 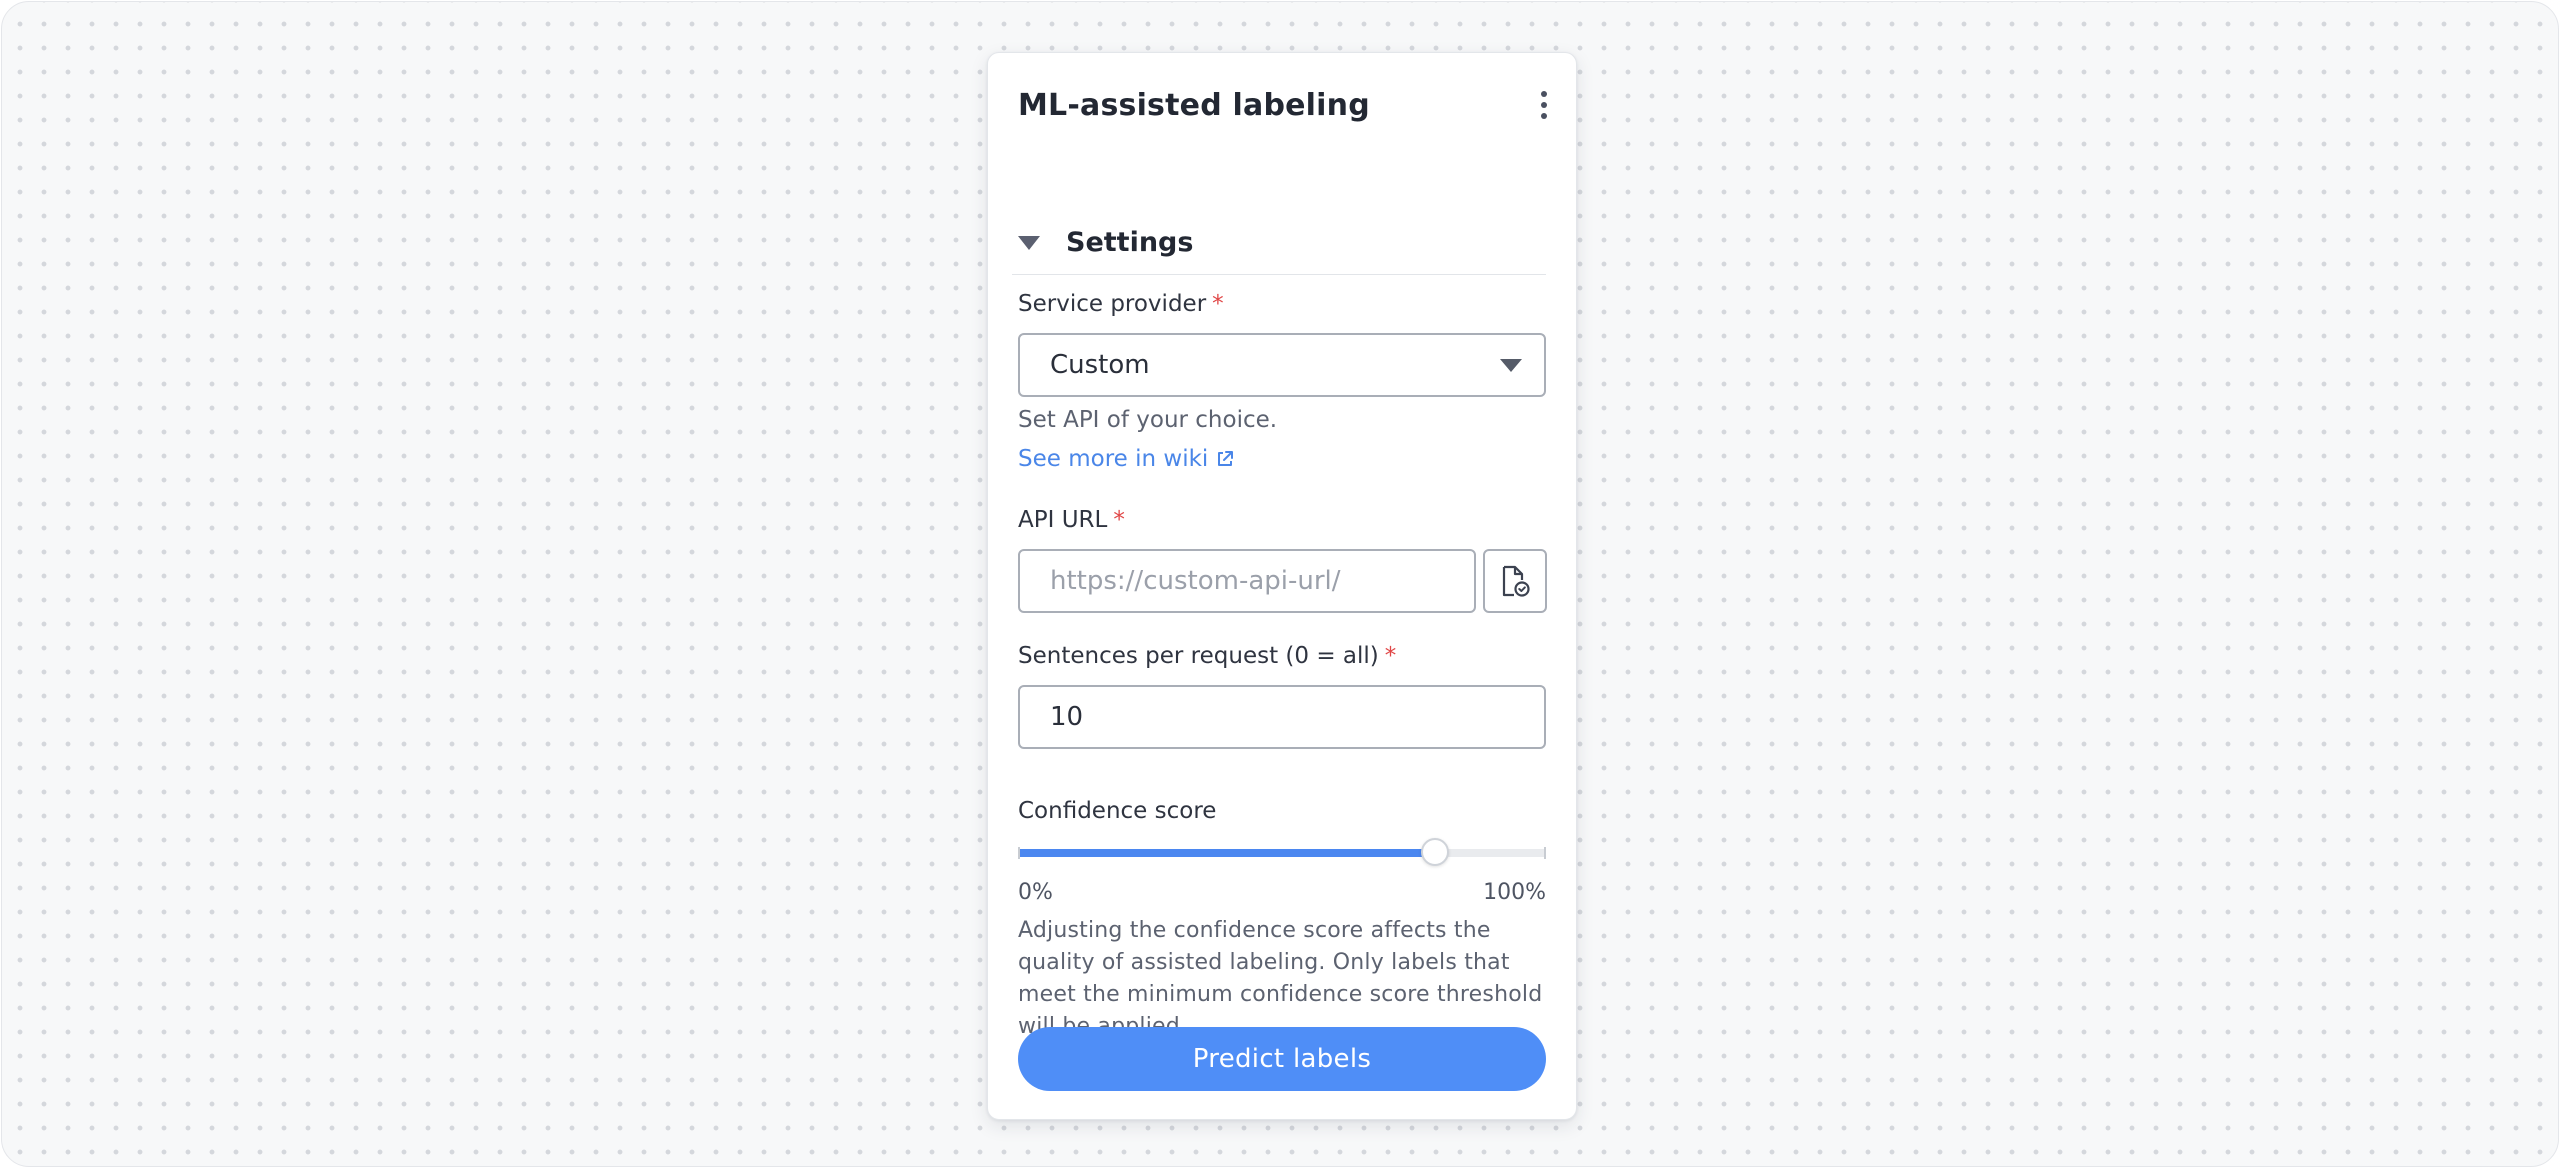 What do you see at coordinates (1112, 304) in the screenshot?
I see `service-provider-label-text: Service provider` at bounding box center [1112, 304].